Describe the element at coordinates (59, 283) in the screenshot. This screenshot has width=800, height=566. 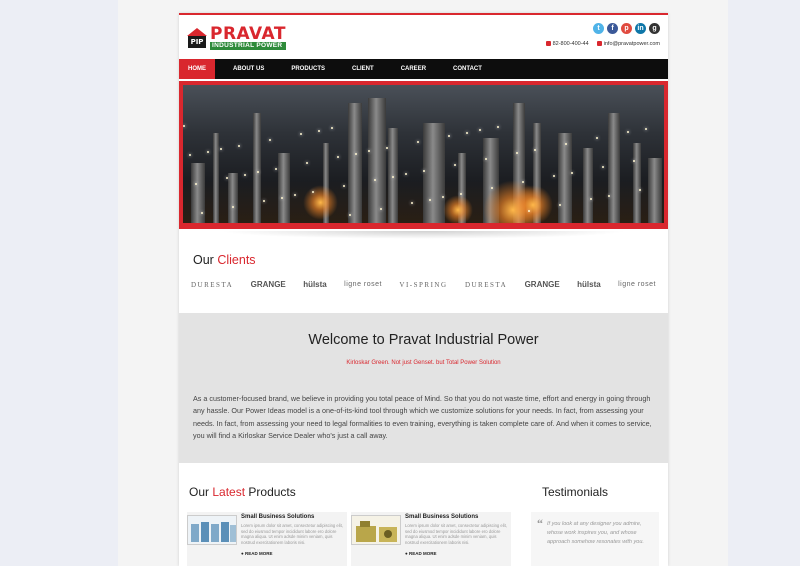
I see `background-left` at that location.